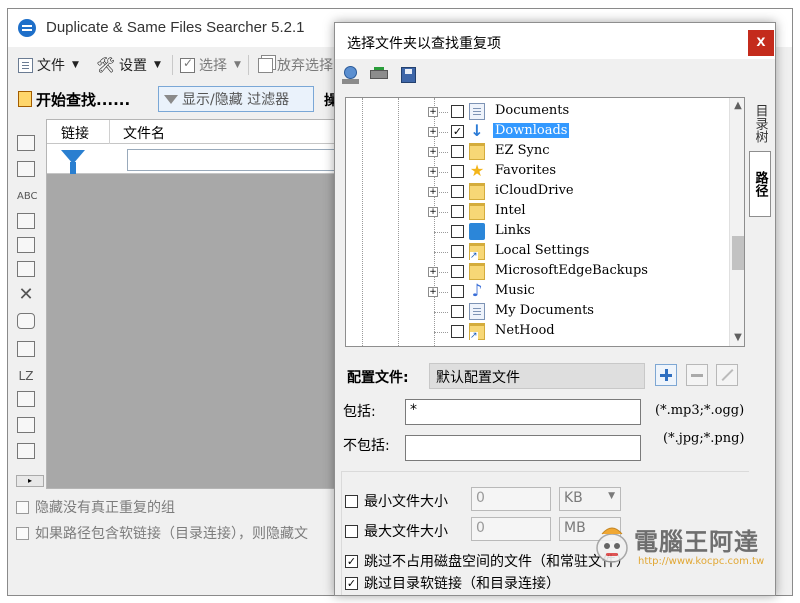 The image size is (800, 603). Describe the element at coordinates (162, 533) in the screenshot. I see `hide-softlink-option: 如果路径包含软链接（目录连接），则隐藏文` at that location.